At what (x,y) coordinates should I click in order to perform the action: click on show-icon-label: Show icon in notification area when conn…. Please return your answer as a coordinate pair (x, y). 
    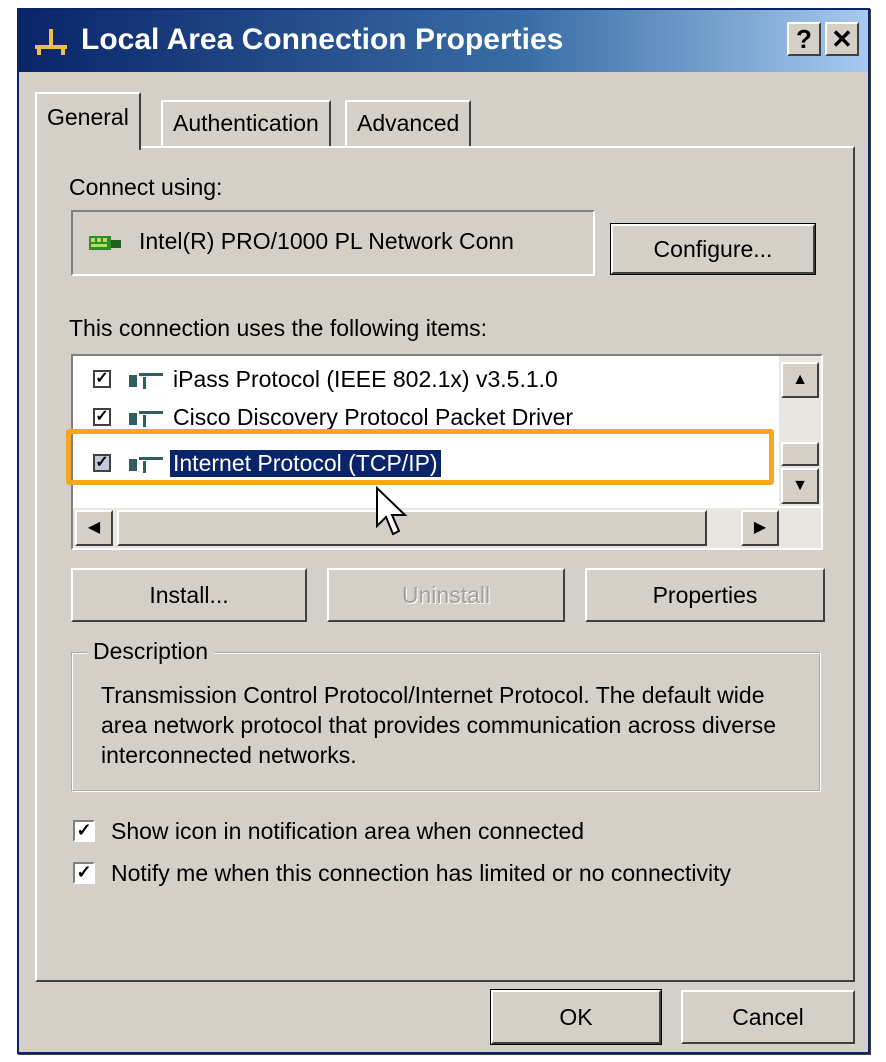
    Looking at the image, I should click on (348, 831).